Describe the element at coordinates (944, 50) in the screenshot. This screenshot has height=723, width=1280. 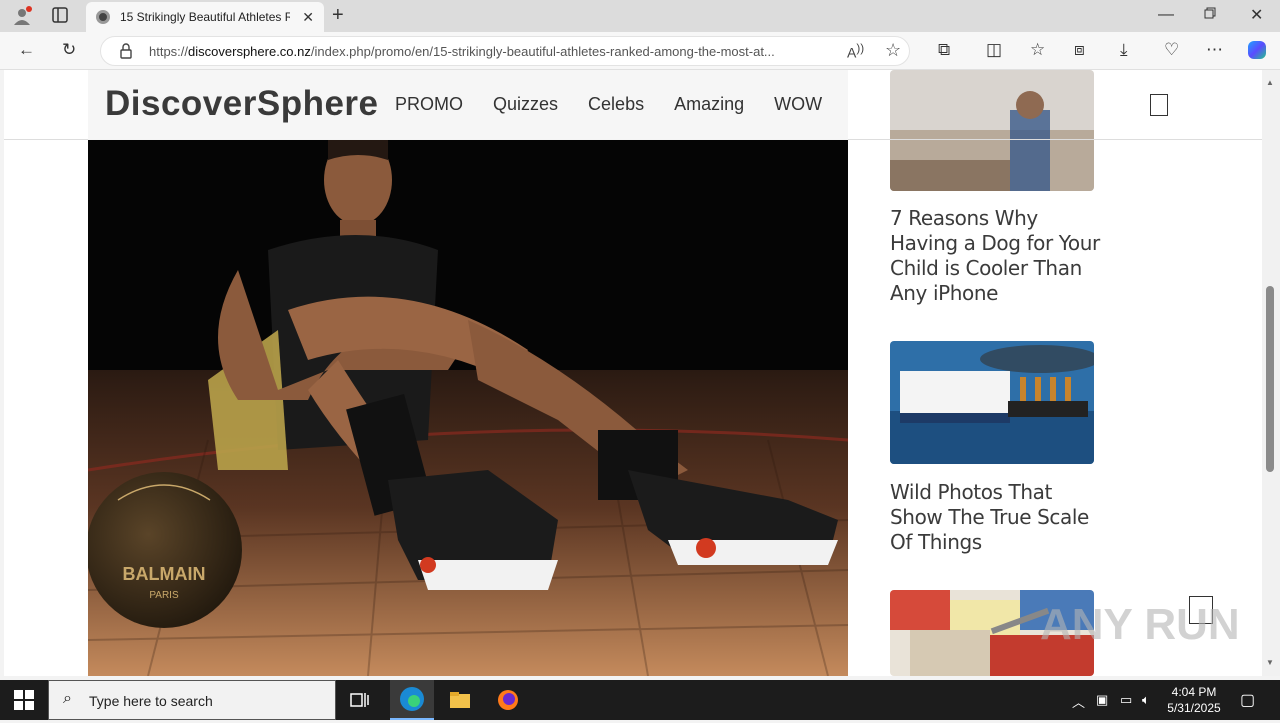
I see `extensions-icon: ⧉` at that location.